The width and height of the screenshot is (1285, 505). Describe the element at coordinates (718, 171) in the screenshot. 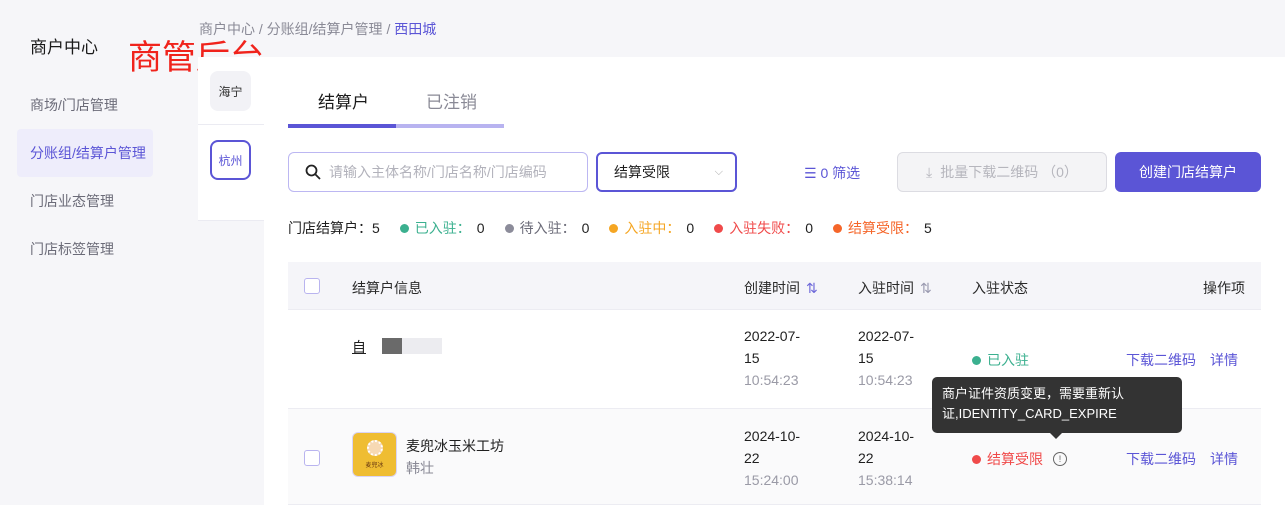

I see `chevron-down-icon: ⌵` at that location.